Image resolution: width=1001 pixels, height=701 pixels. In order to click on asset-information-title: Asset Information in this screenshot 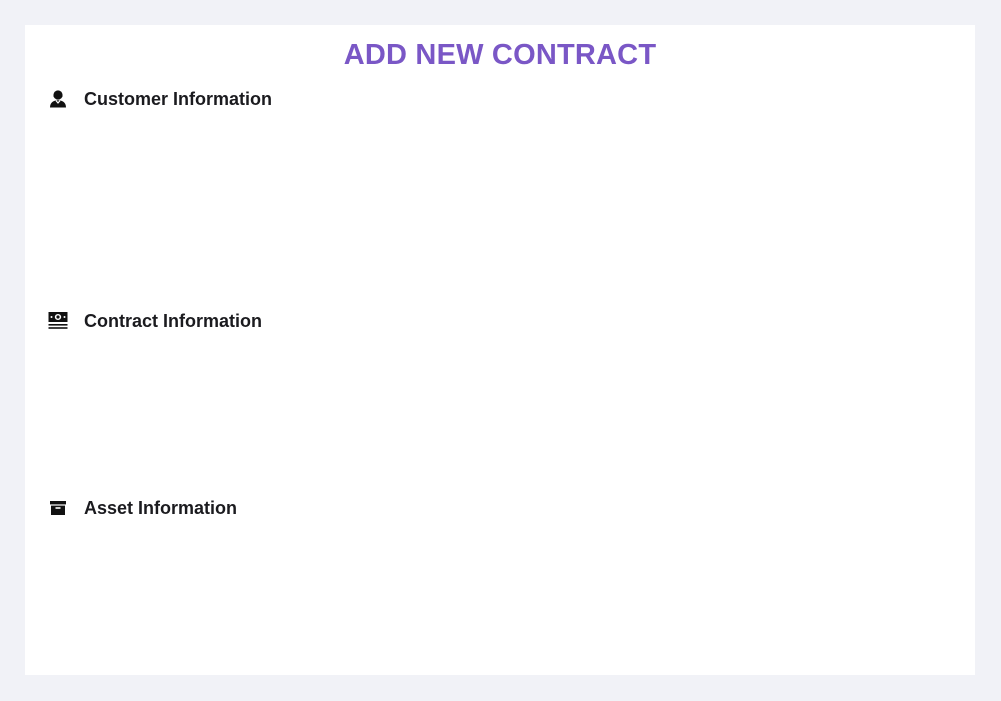, I will do `click(161, 508)`.